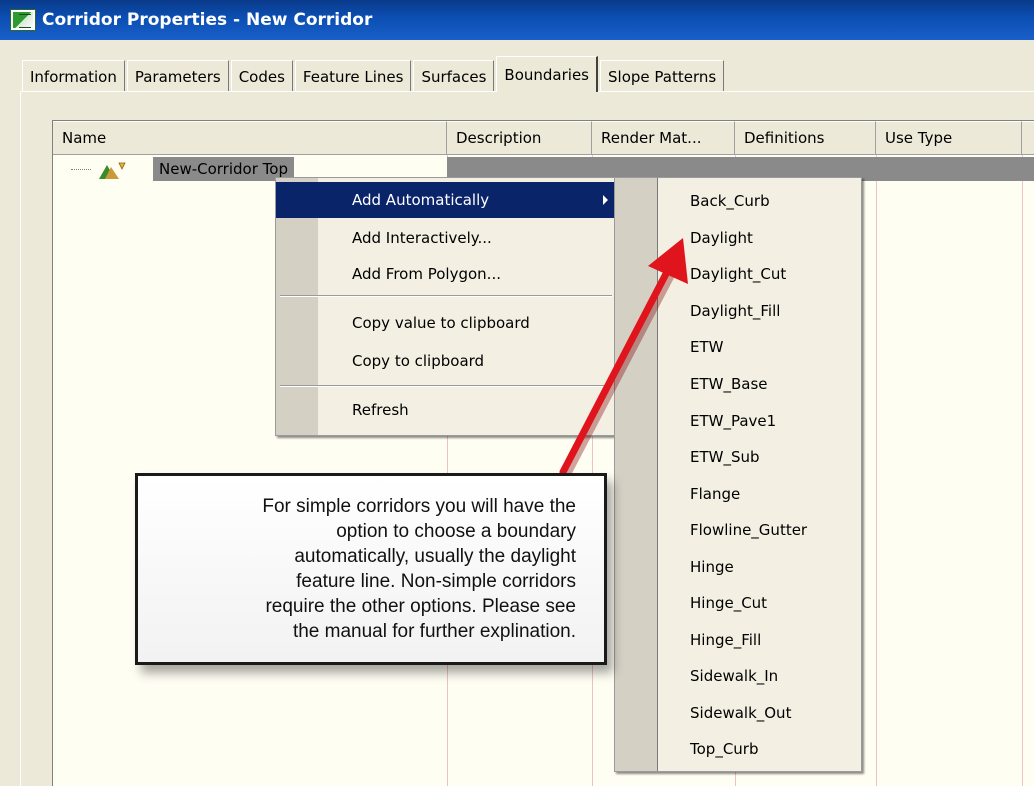 The height and width of the screenshot is (786, 1034). I want to click on submenu-item-daylight: Daylight, so click(738, 238).